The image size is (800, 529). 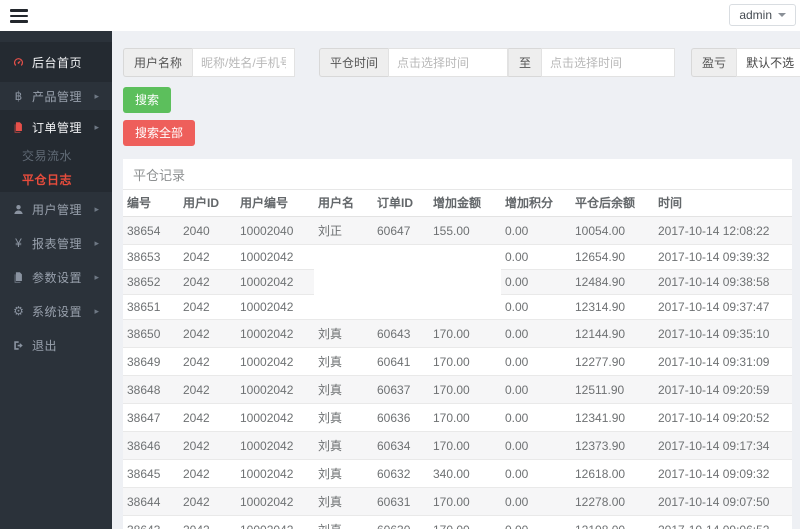 What do you see at coordinates (401, 203) in the screenshot?
I see `column-header: 订单ID` at bounding box center [401, 203].